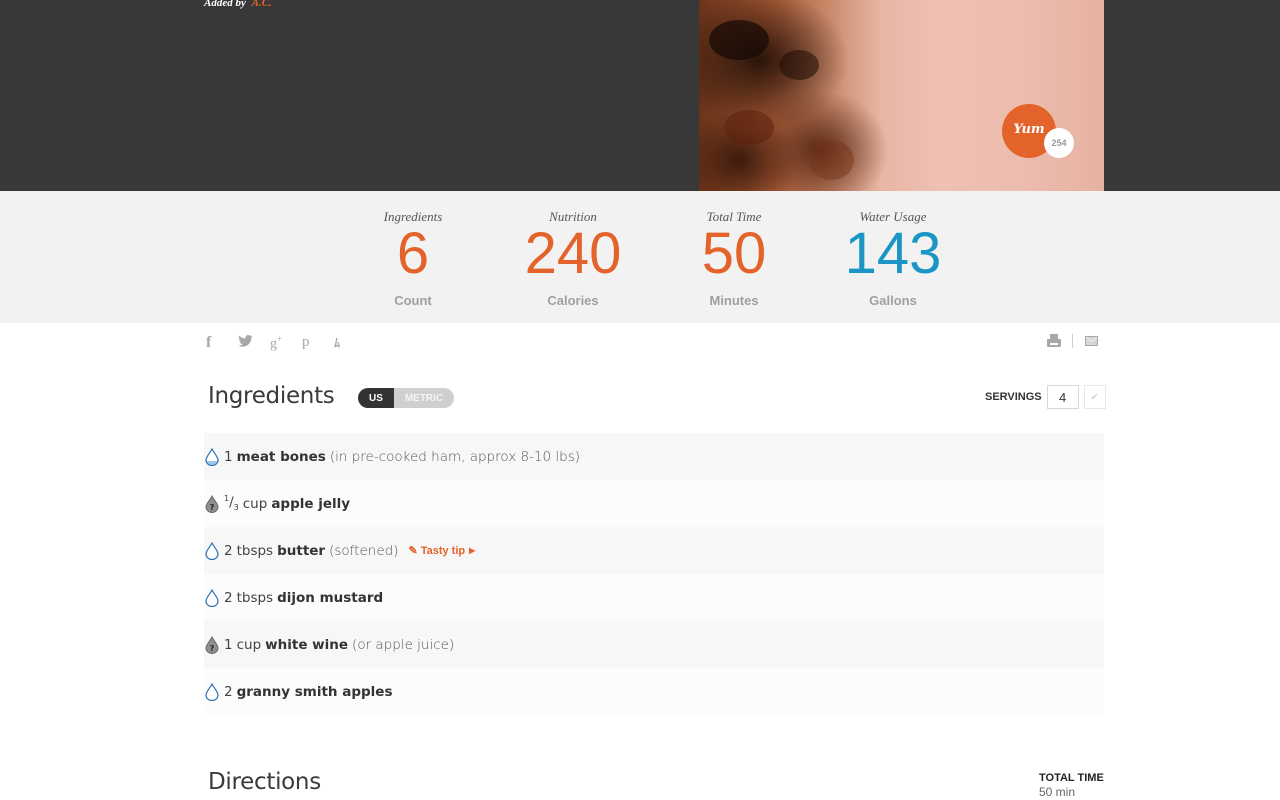 The image size is (1280, 800). I want to click on tasty-tip-label: Tasty tip, so click(443, 550).